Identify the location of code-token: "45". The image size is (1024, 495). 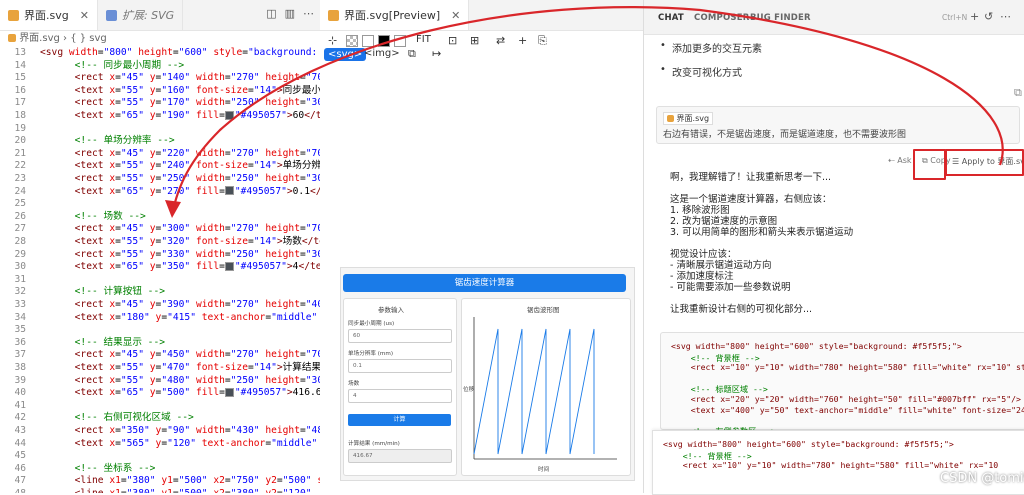
(132, 153).